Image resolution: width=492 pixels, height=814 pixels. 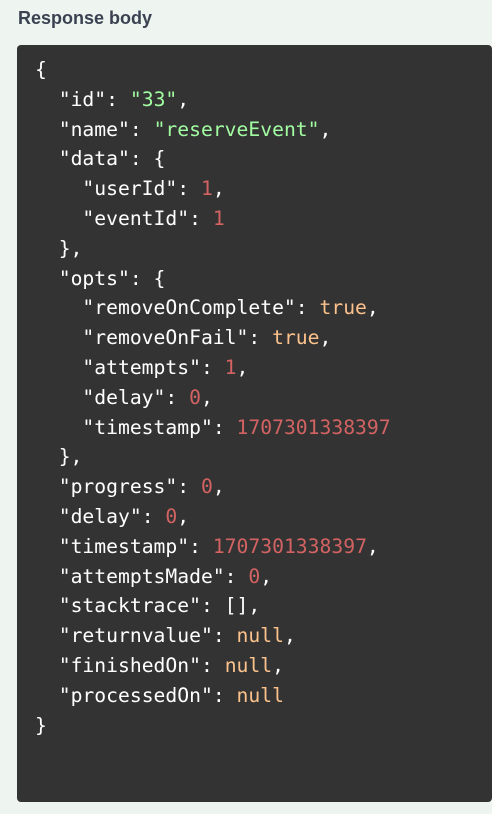 I want to click on code-line: "attempts": 1,, so click(x=263, y=368).